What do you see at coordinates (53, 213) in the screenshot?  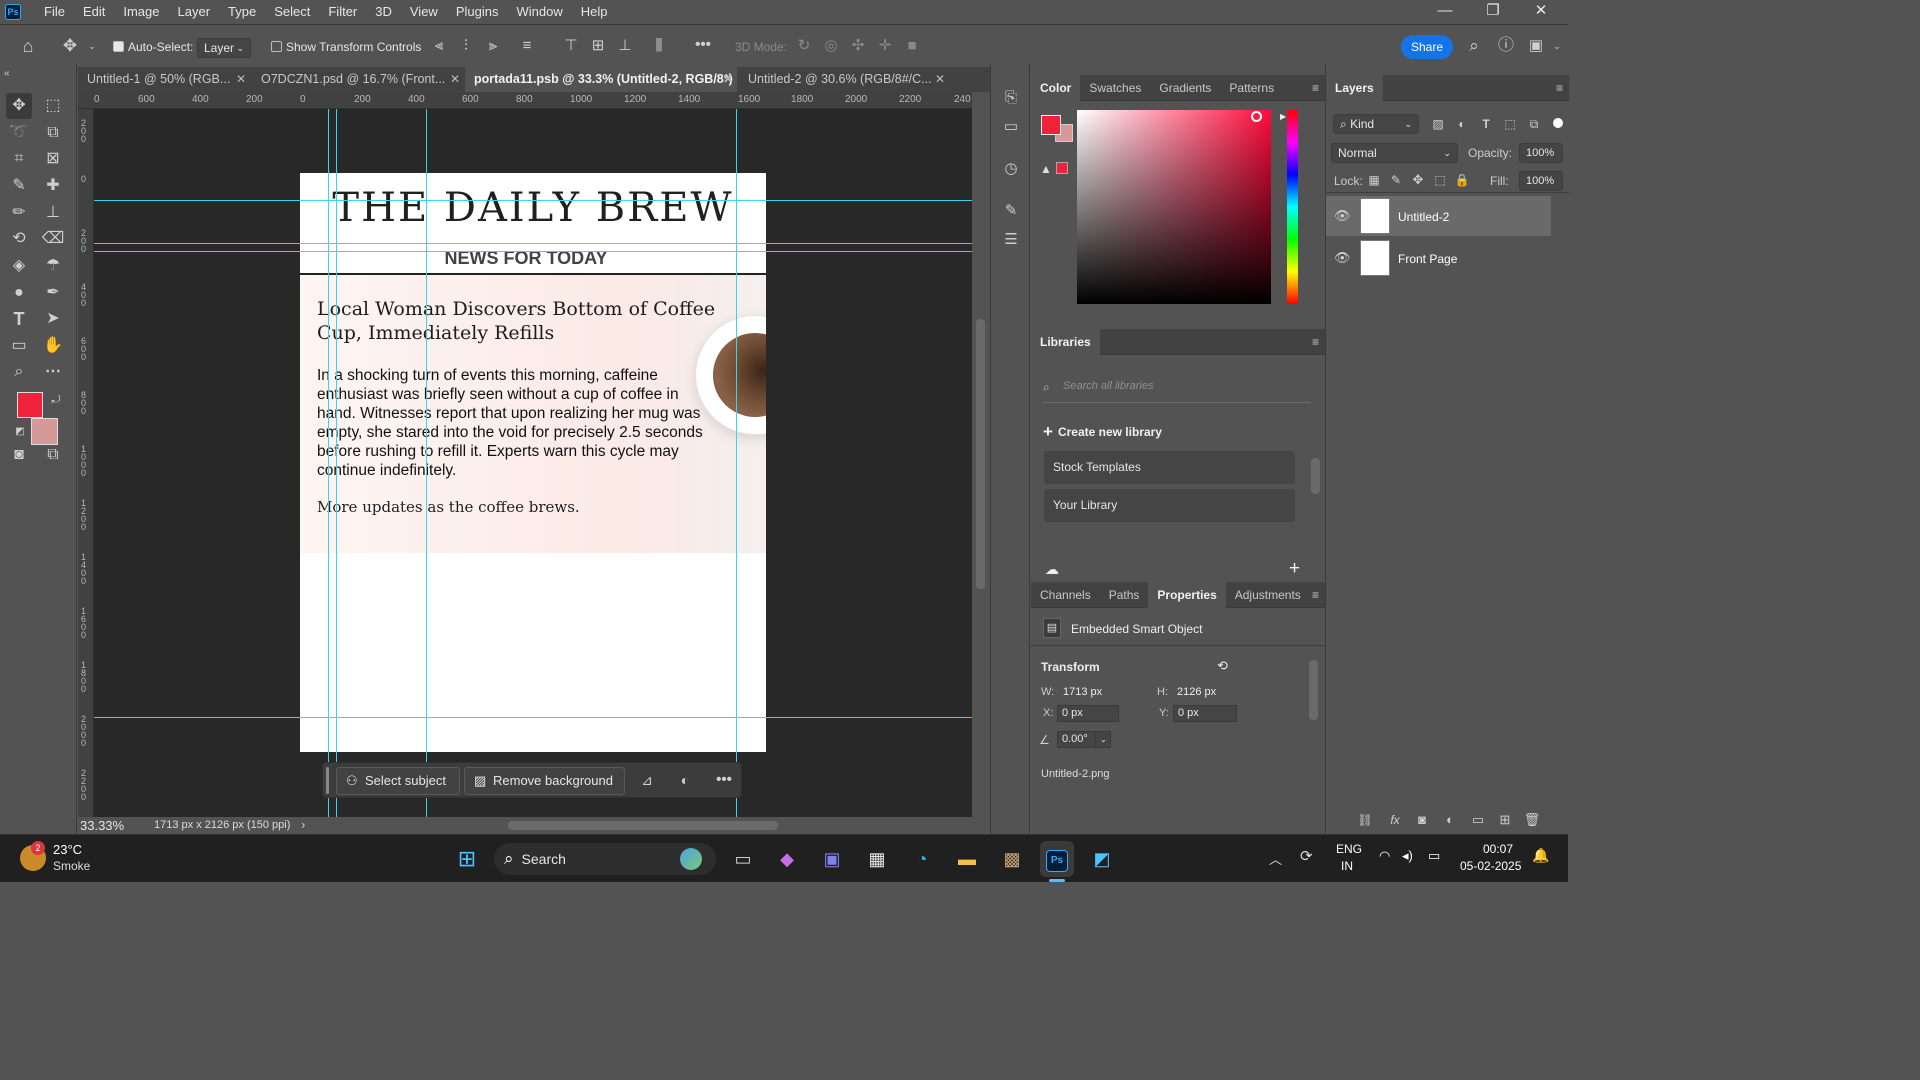 I see `stamp-tool: ⊥` at bounding box center [53, 213].